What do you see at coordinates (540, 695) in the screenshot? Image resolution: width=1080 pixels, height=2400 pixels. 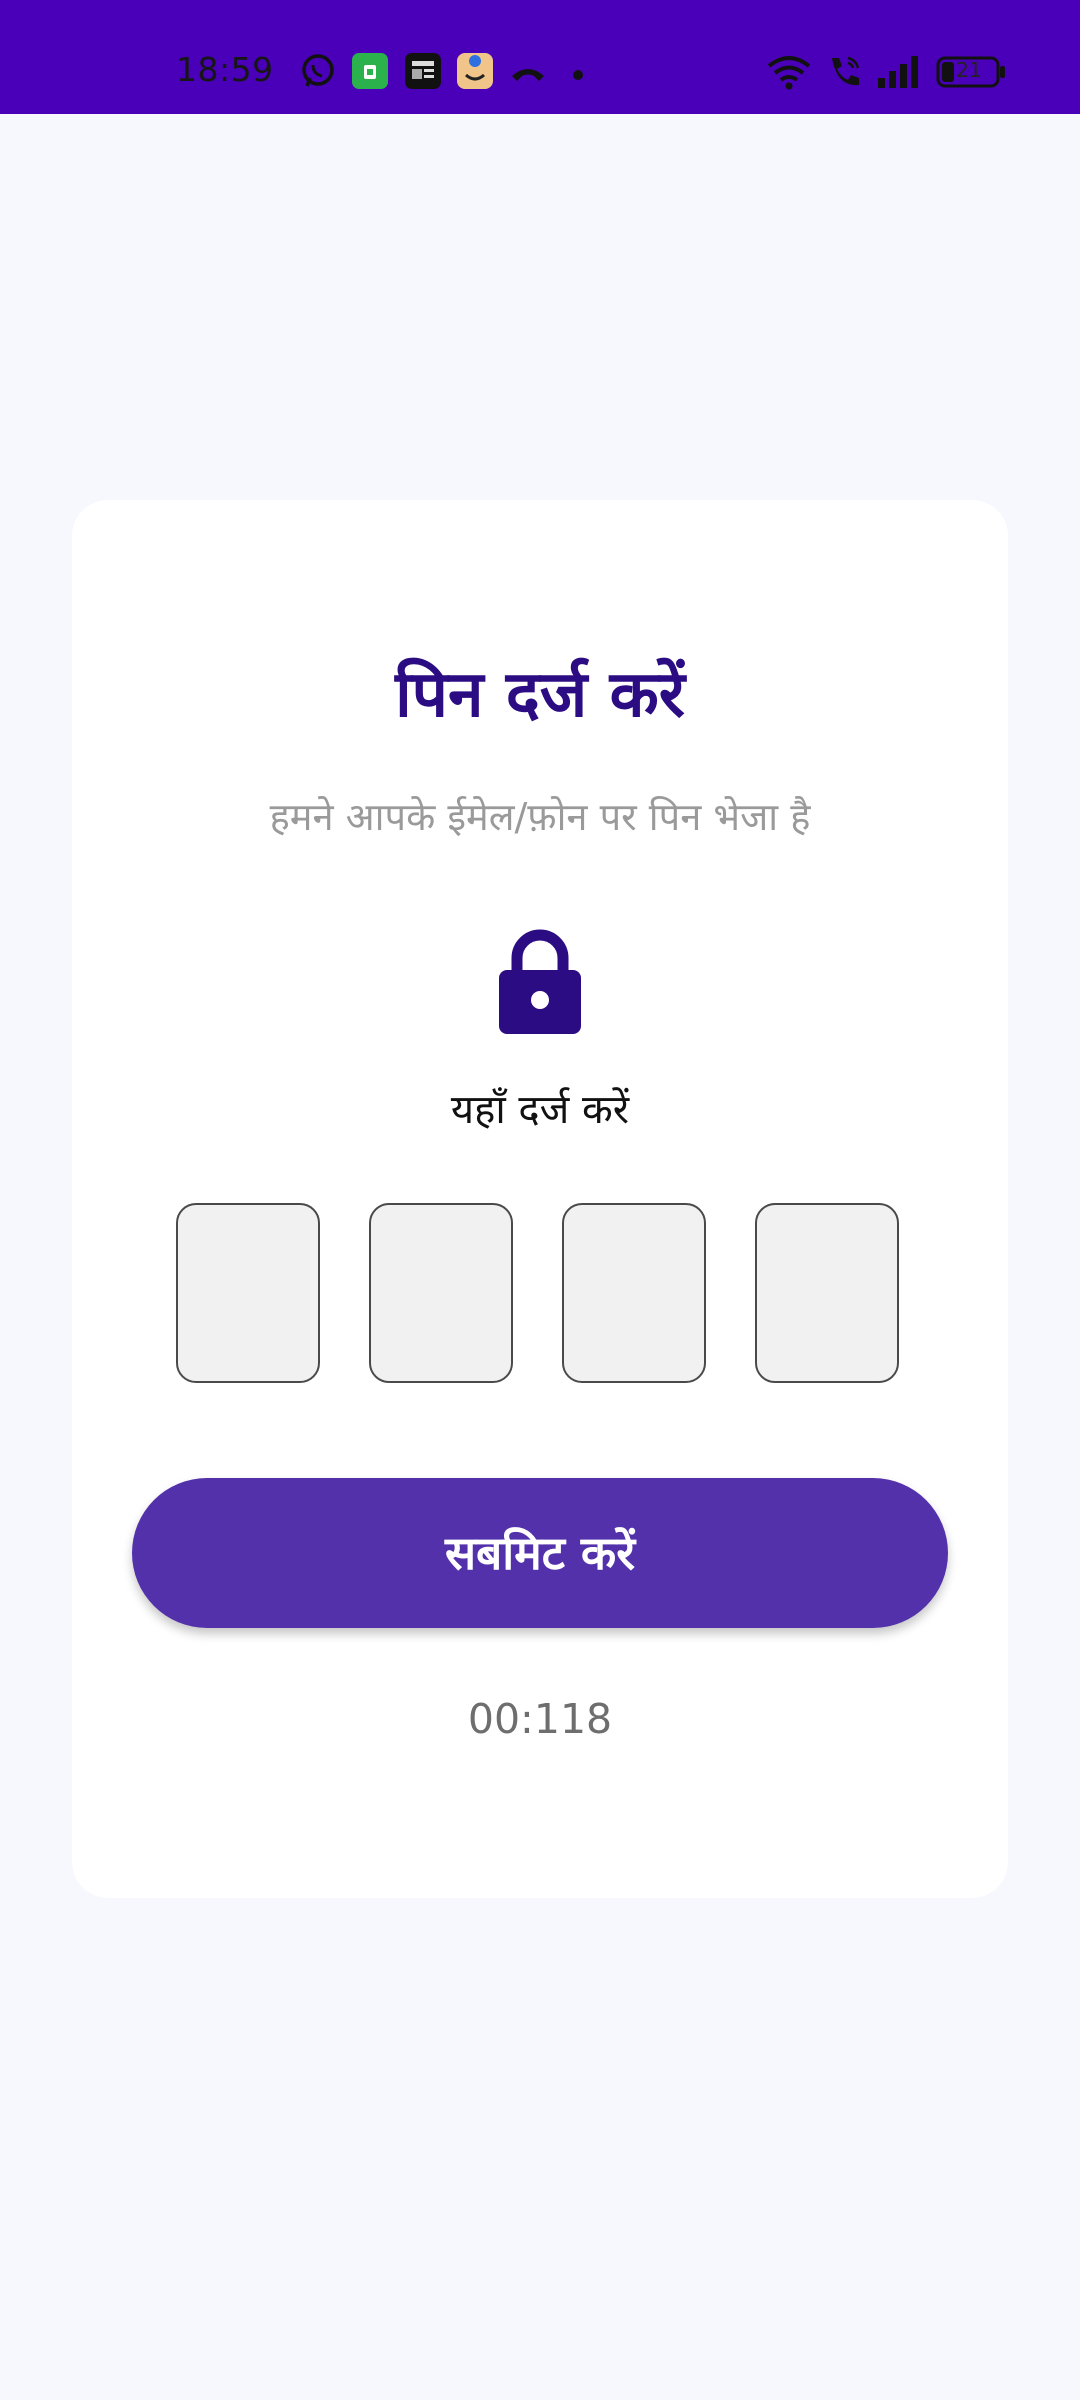 I see `page-title: पिन दर्ज करें` at bounding box center [540, 695].